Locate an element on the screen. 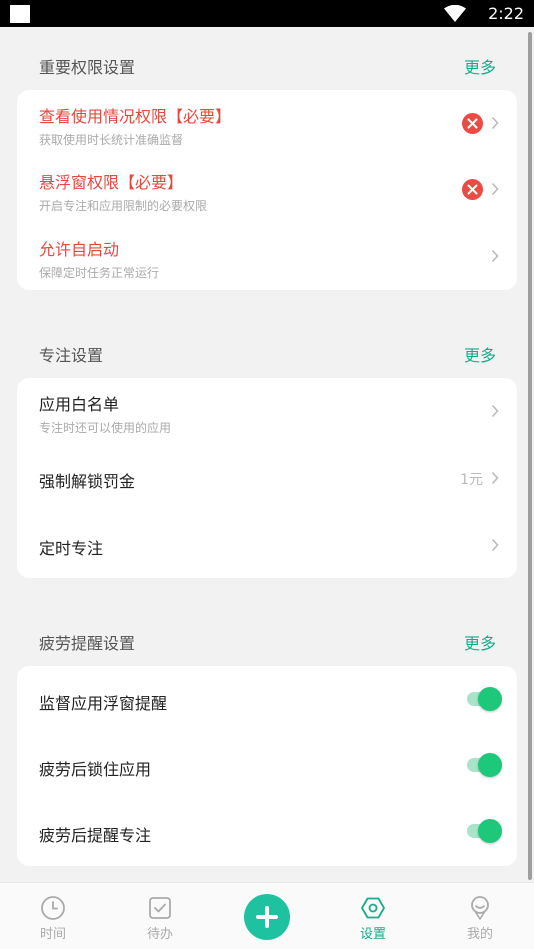 This screenshot has width=534, height=949. overlay-permission-row: 悬浮窗权限【必要】 开启专注和应用限制的必要权限 is located at coordinates (267, 189).